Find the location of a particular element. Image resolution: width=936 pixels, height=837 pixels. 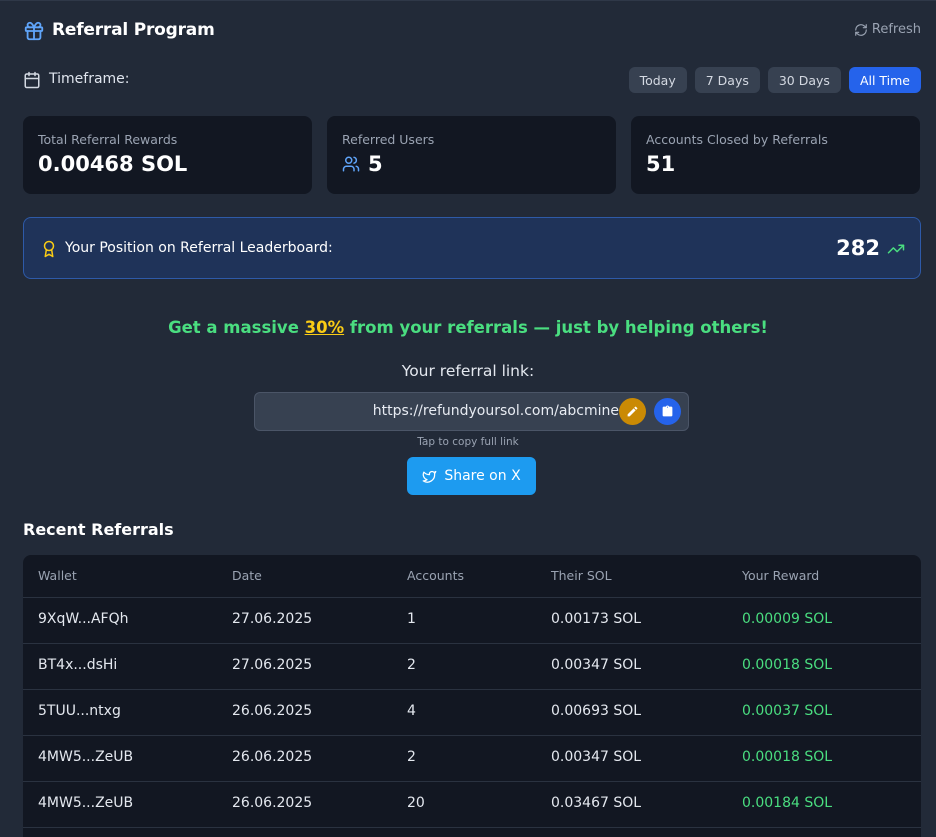

copy-hint: Tap to copy full link is located at coordinates (468, 442).